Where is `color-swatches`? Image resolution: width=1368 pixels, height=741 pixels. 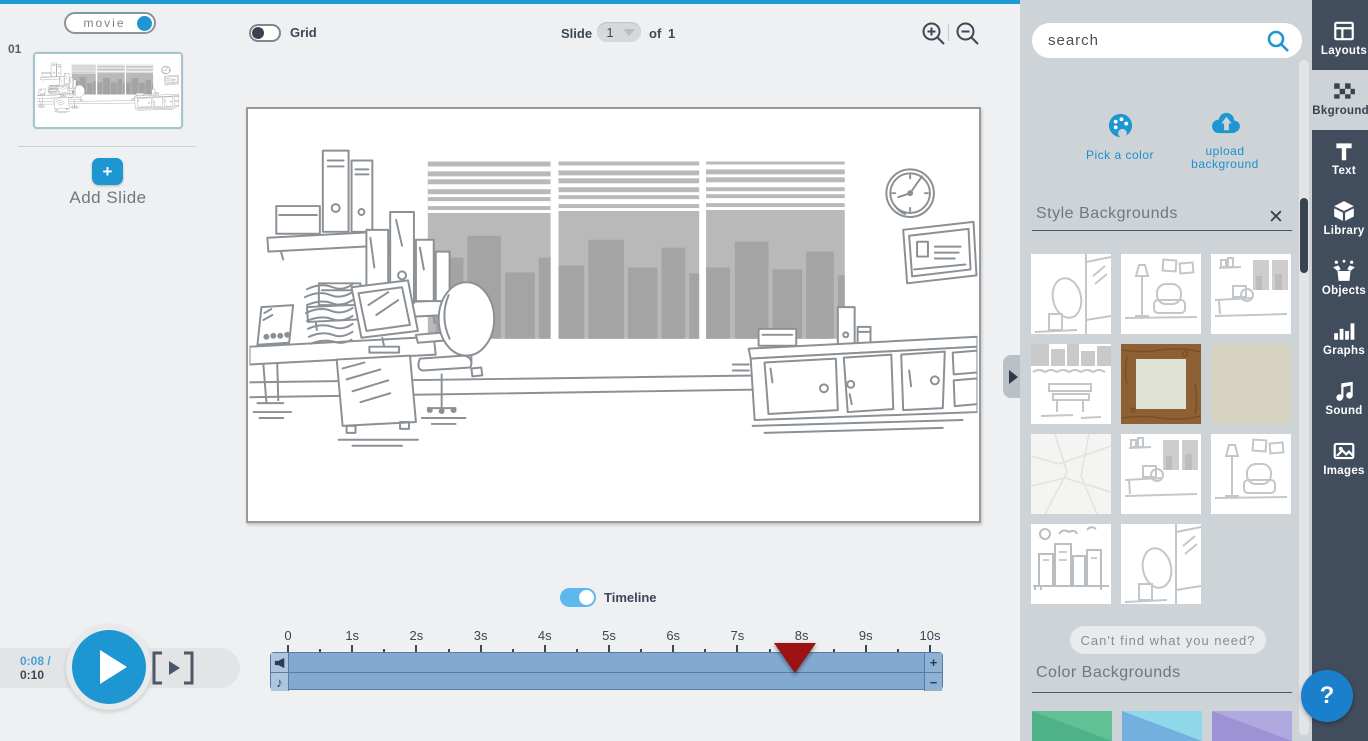 color-swatches is located at coordinates (1162, 726).